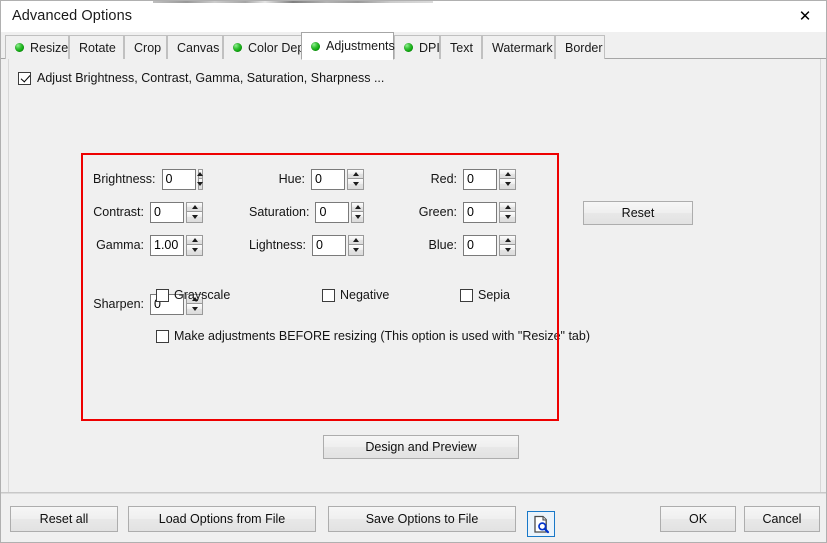 The image size is (827, 543). I want to click on page-title: Advanced Options, so click(72, 16).